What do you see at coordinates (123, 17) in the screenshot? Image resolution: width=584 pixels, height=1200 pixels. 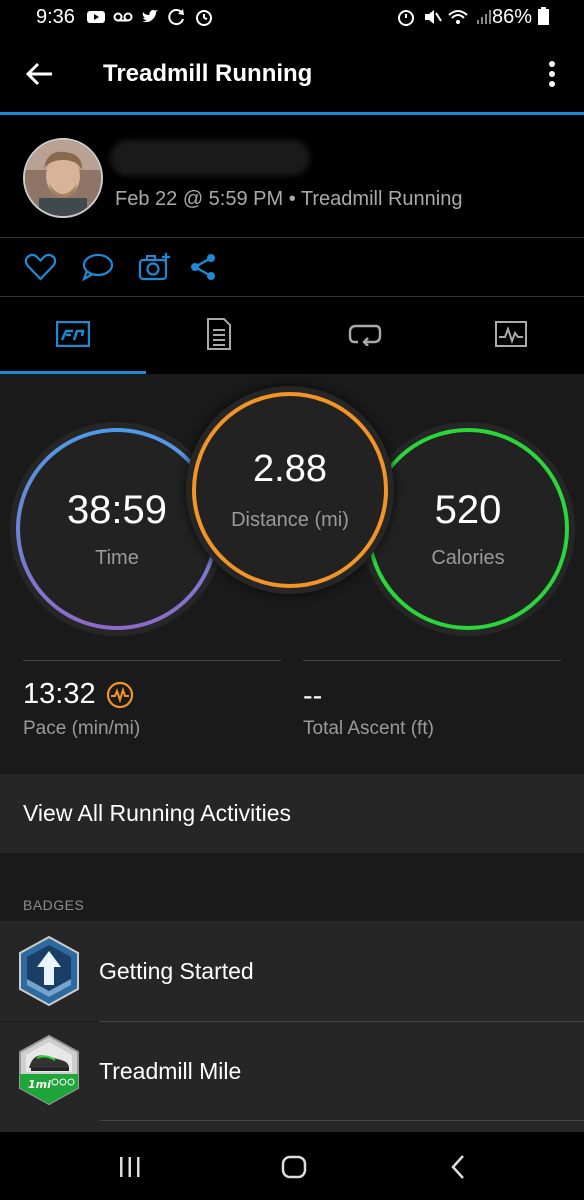 I see `voicemail-icon` at bounding box center [123, 17].